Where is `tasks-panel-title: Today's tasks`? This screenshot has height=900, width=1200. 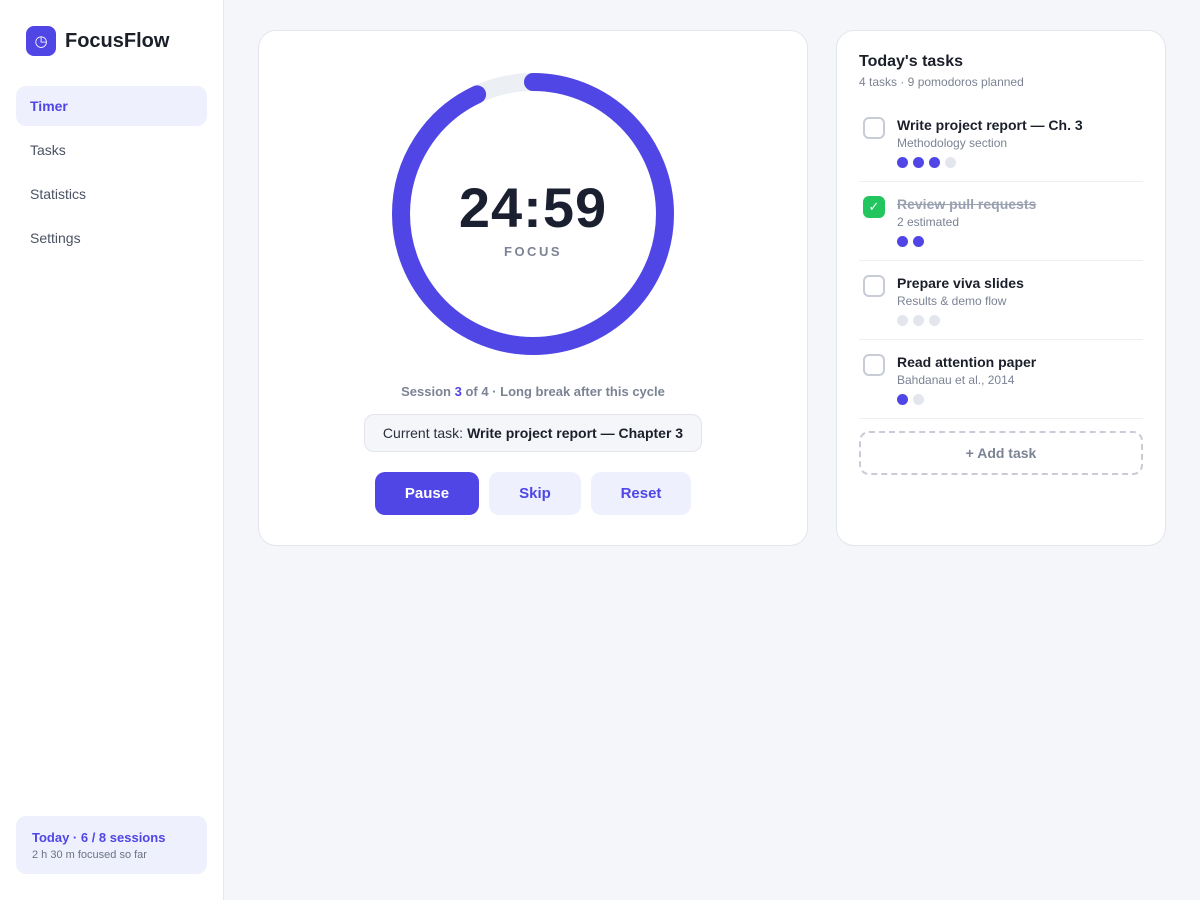 tasks-panel-title: Today's tasks is located at coordinates (911, 61).